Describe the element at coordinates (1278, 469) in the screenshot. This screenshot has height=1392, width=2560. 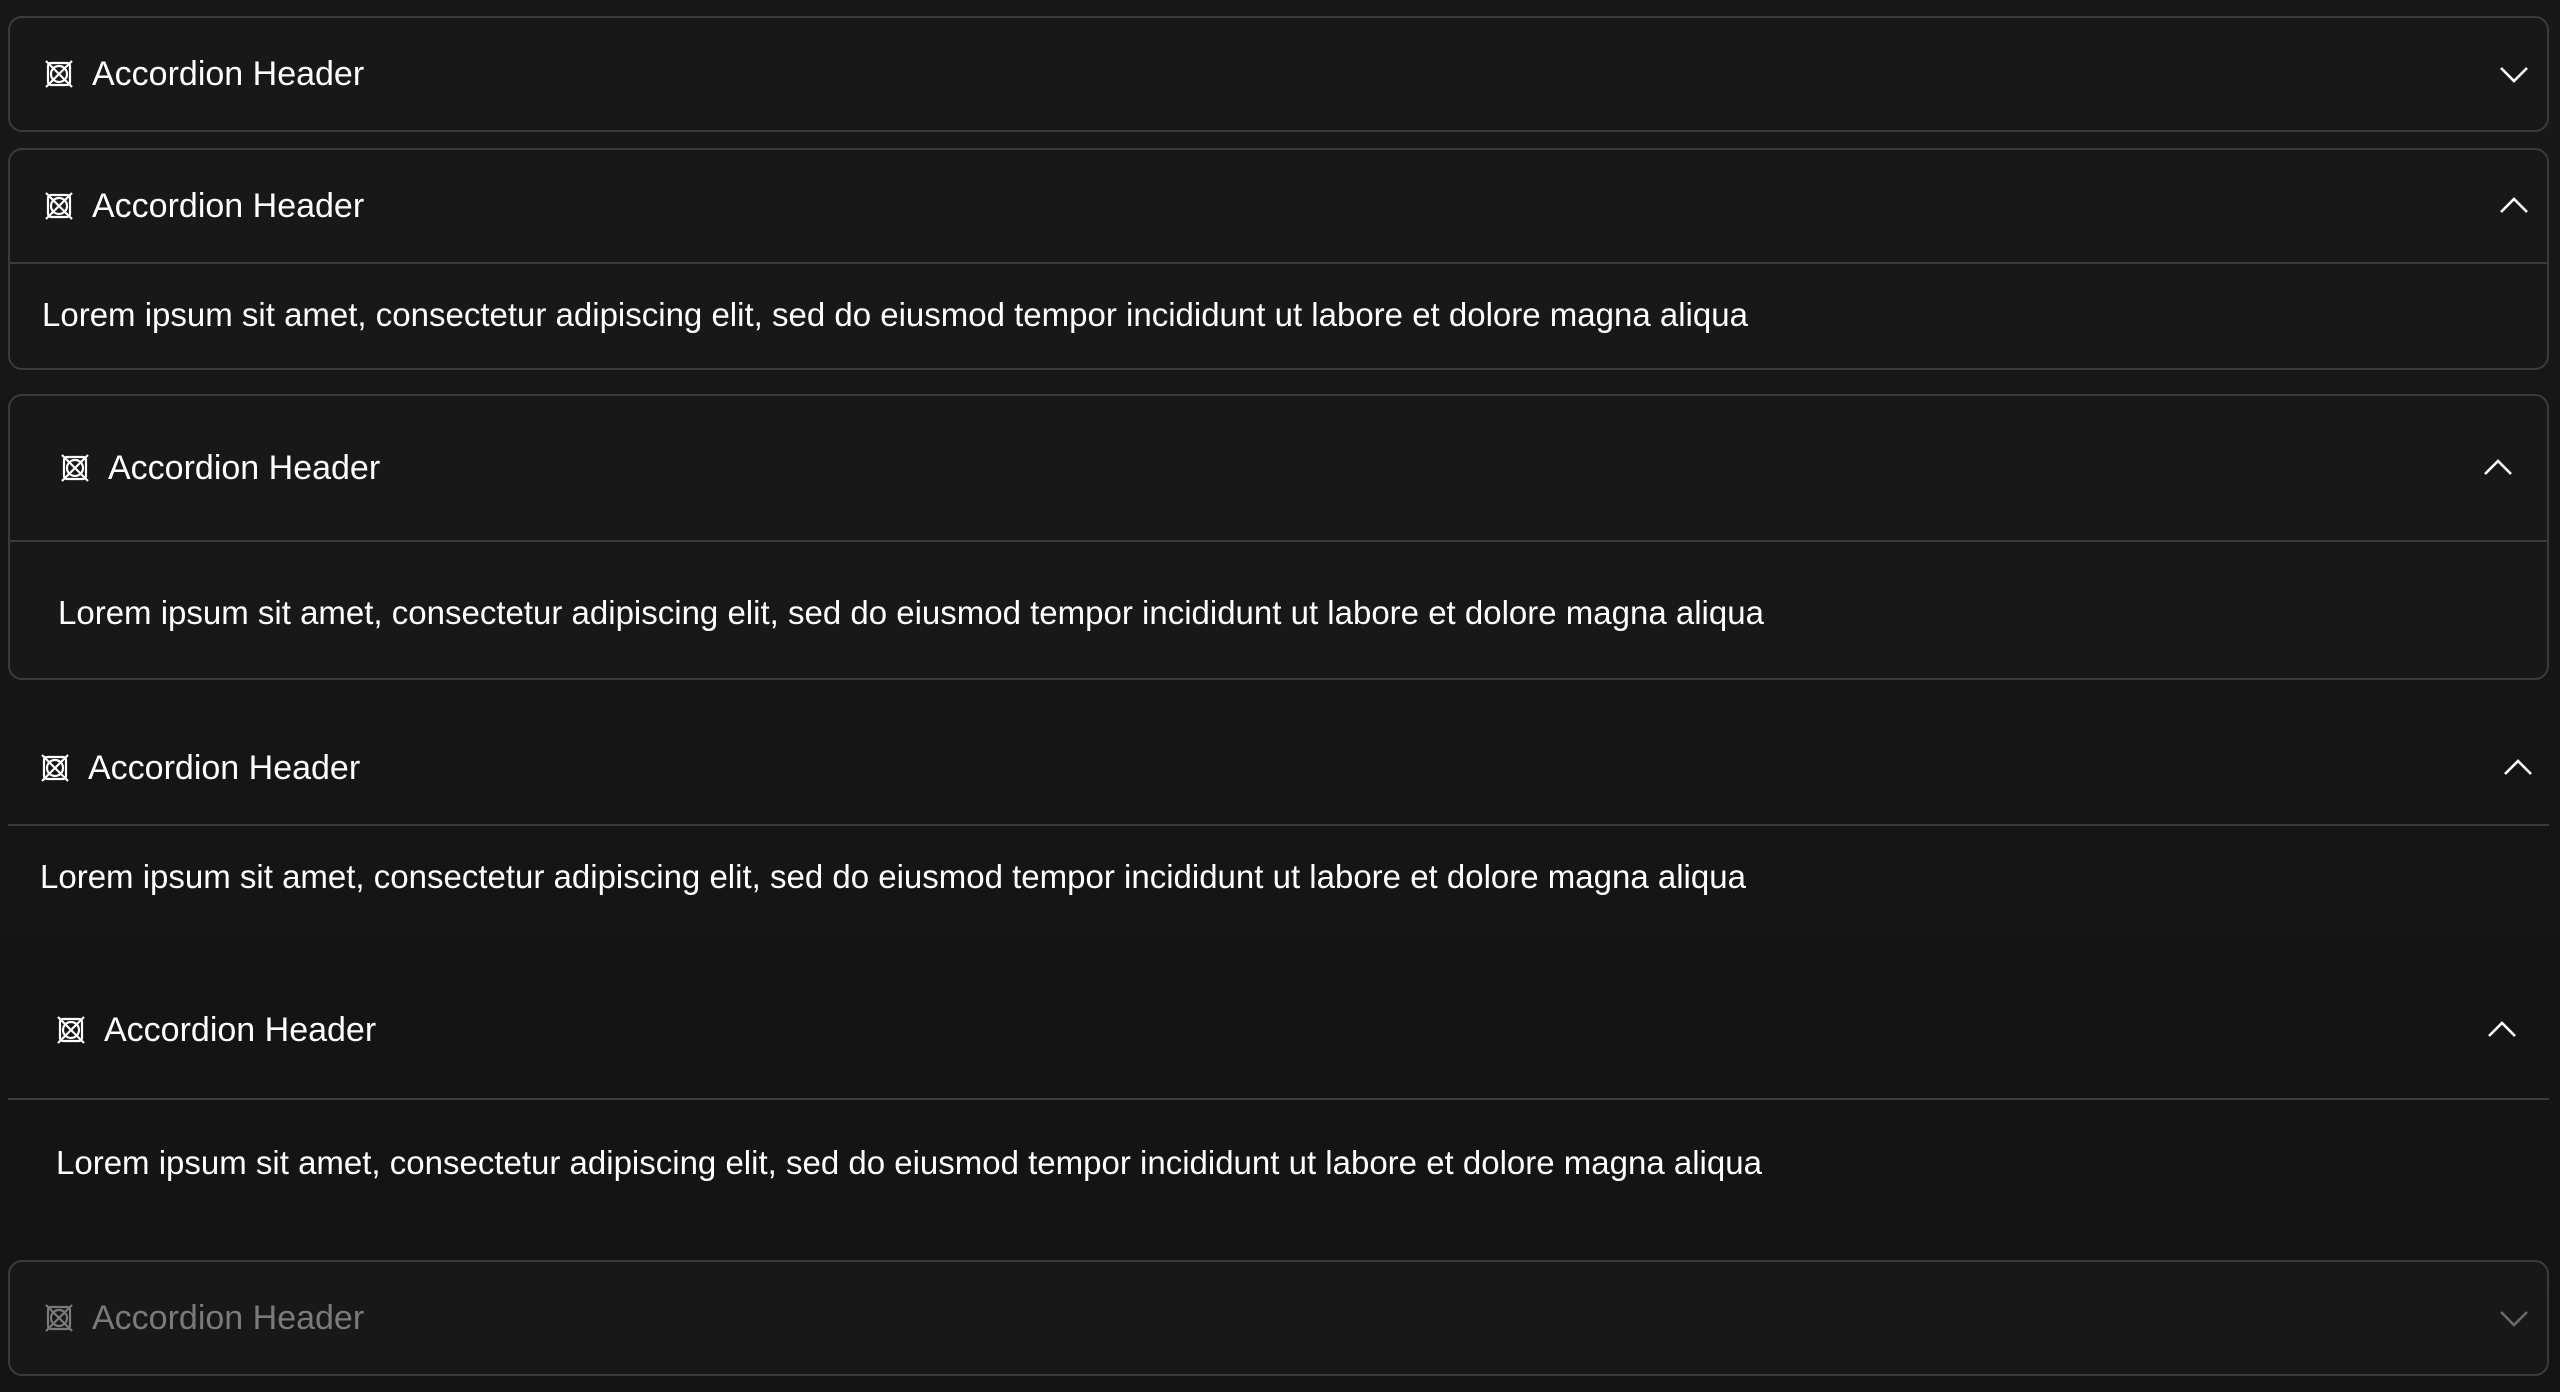
I see `accordion-header-3: Accordion Header` at that location.